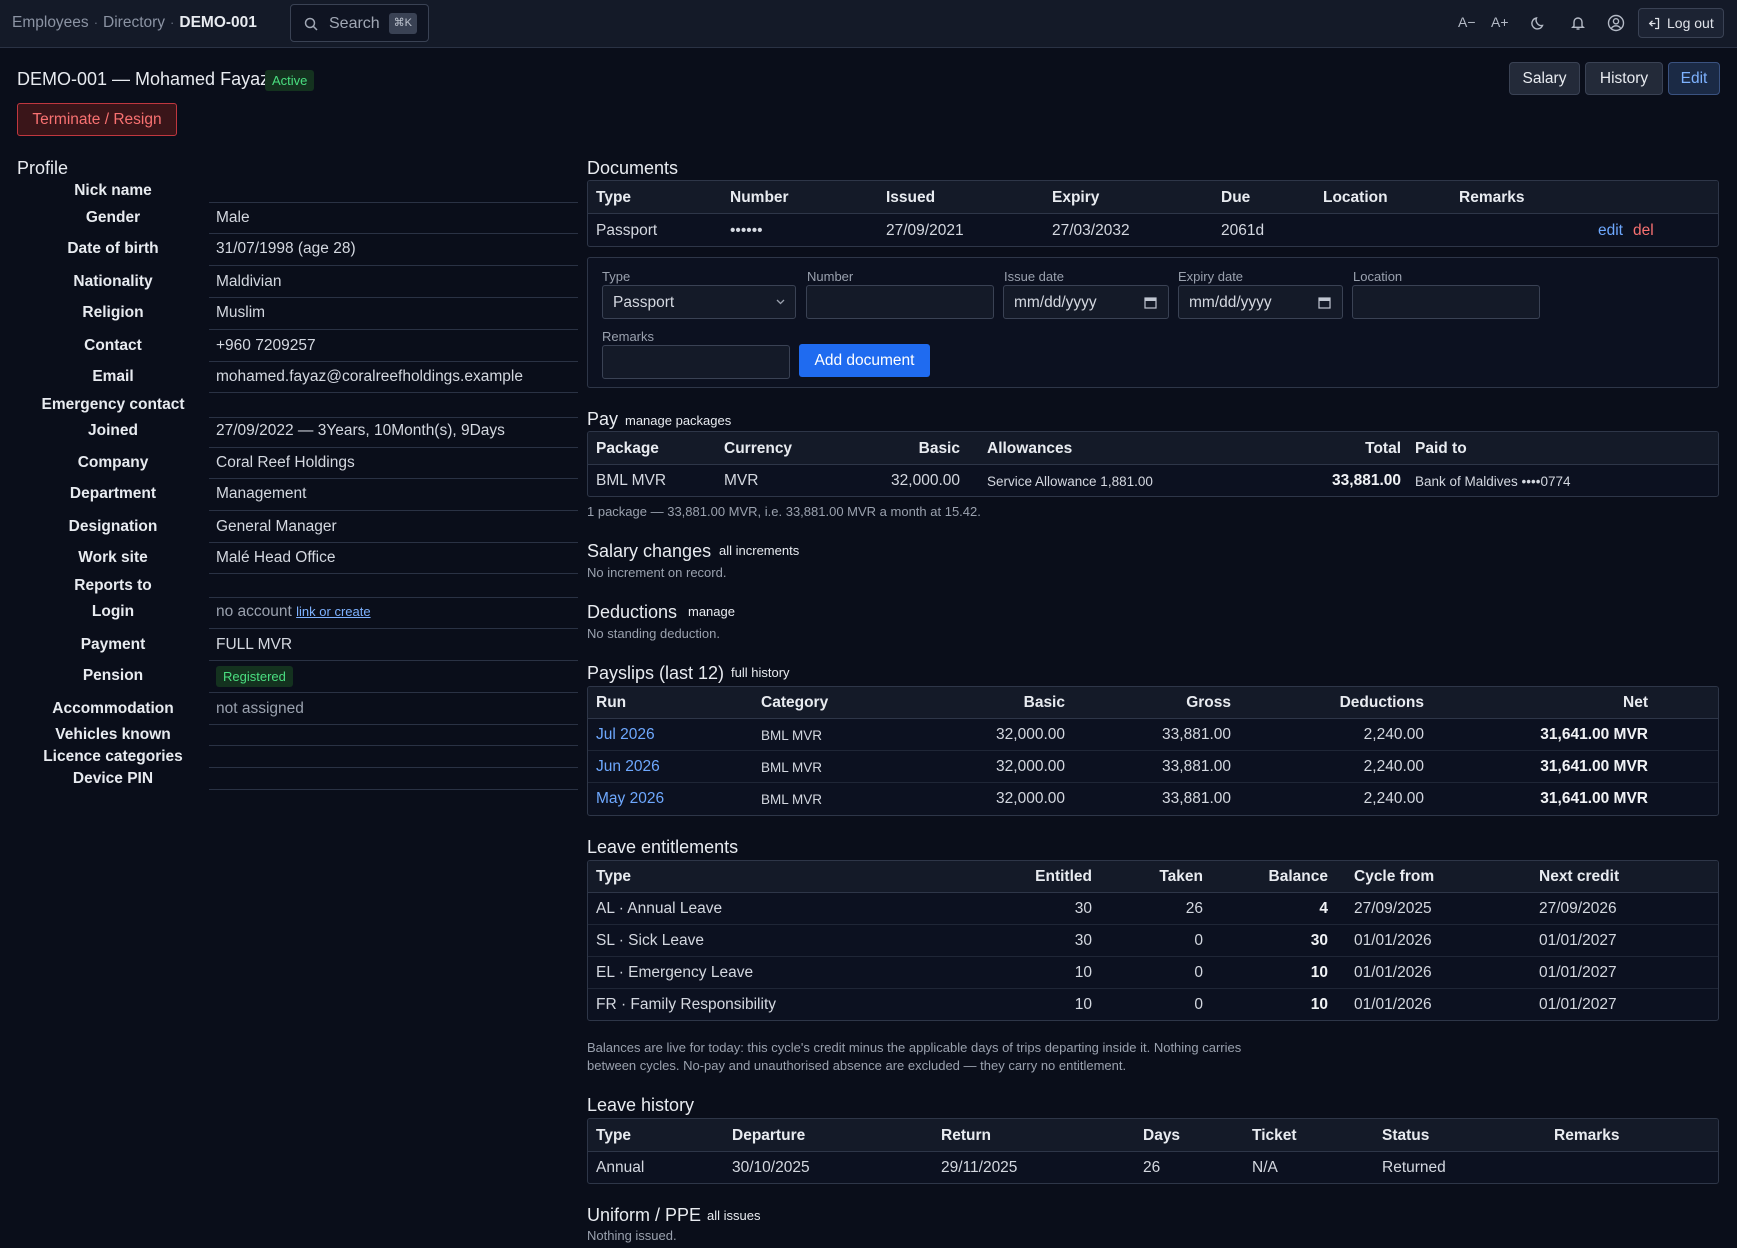  I want to click on salary-changes-title: Salary changes, so click(649, 551).